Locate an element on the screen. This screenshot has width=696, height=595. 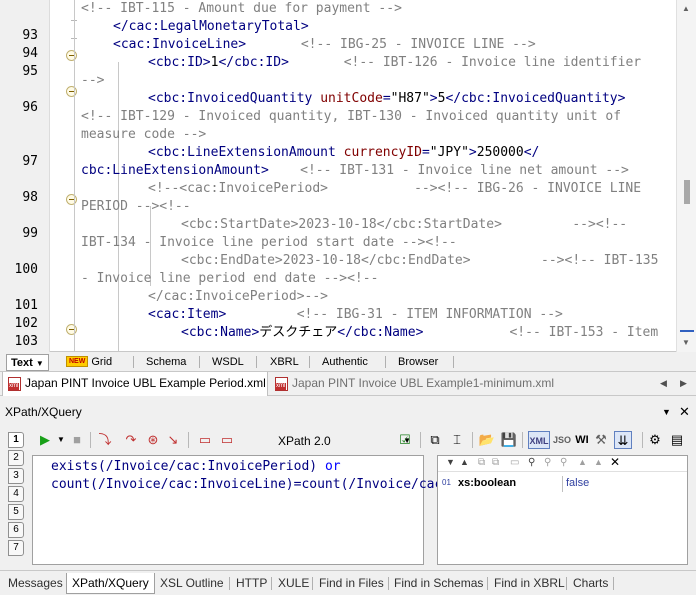
scroll-down-icon: ▼ is located at coordinates (686, 342).